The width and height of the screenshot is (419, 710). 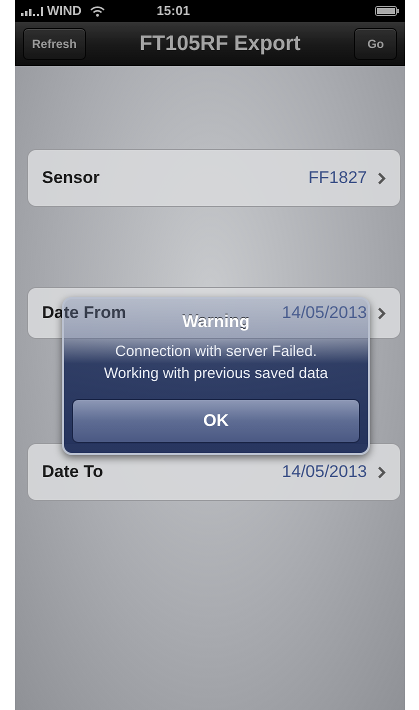 I want to click on ok-button: OK, so click(x=216, y=420).